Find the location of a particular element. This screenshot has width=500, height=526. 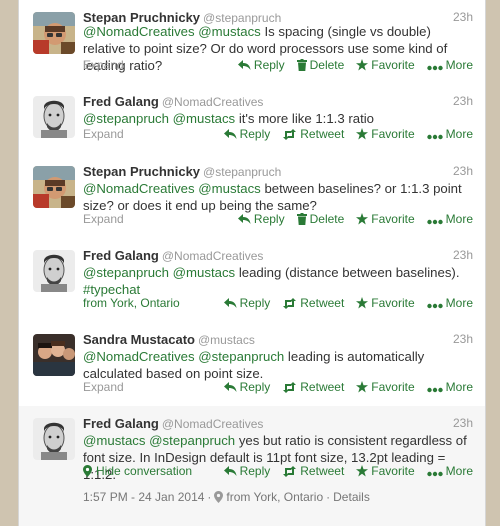

author-name: Sandra Mustacato is located at coordinates (139, 339).